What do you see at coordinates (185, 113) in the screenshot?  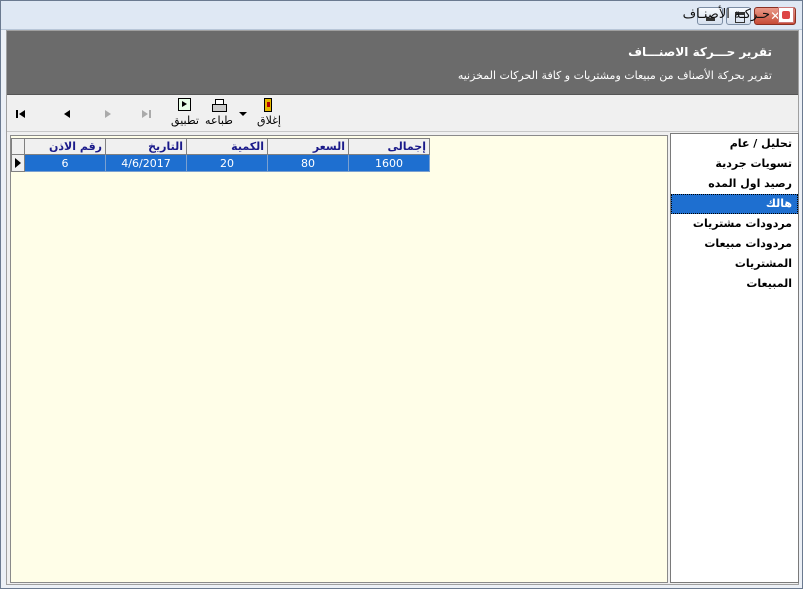 I see `apply-button: تطبيق` at bounding box center [185, 113].